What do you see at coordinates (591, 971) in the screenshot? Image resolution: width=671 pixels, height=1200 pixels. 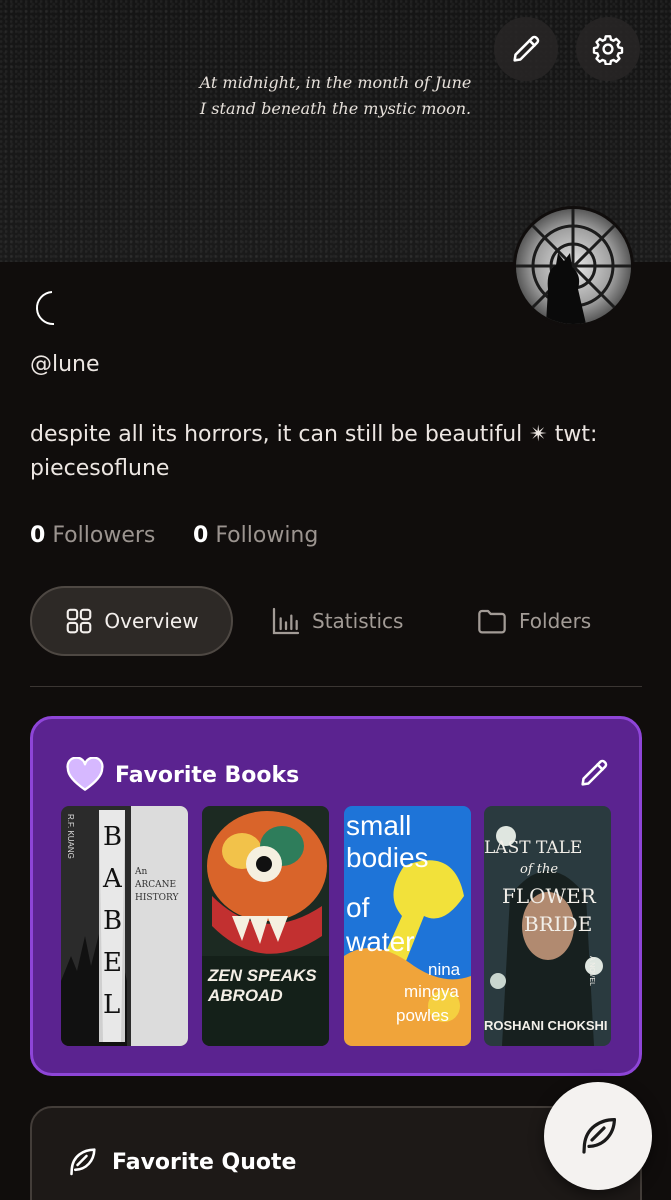 I see `book-4-series: A NOVEL` at bounding box center [591, 971].